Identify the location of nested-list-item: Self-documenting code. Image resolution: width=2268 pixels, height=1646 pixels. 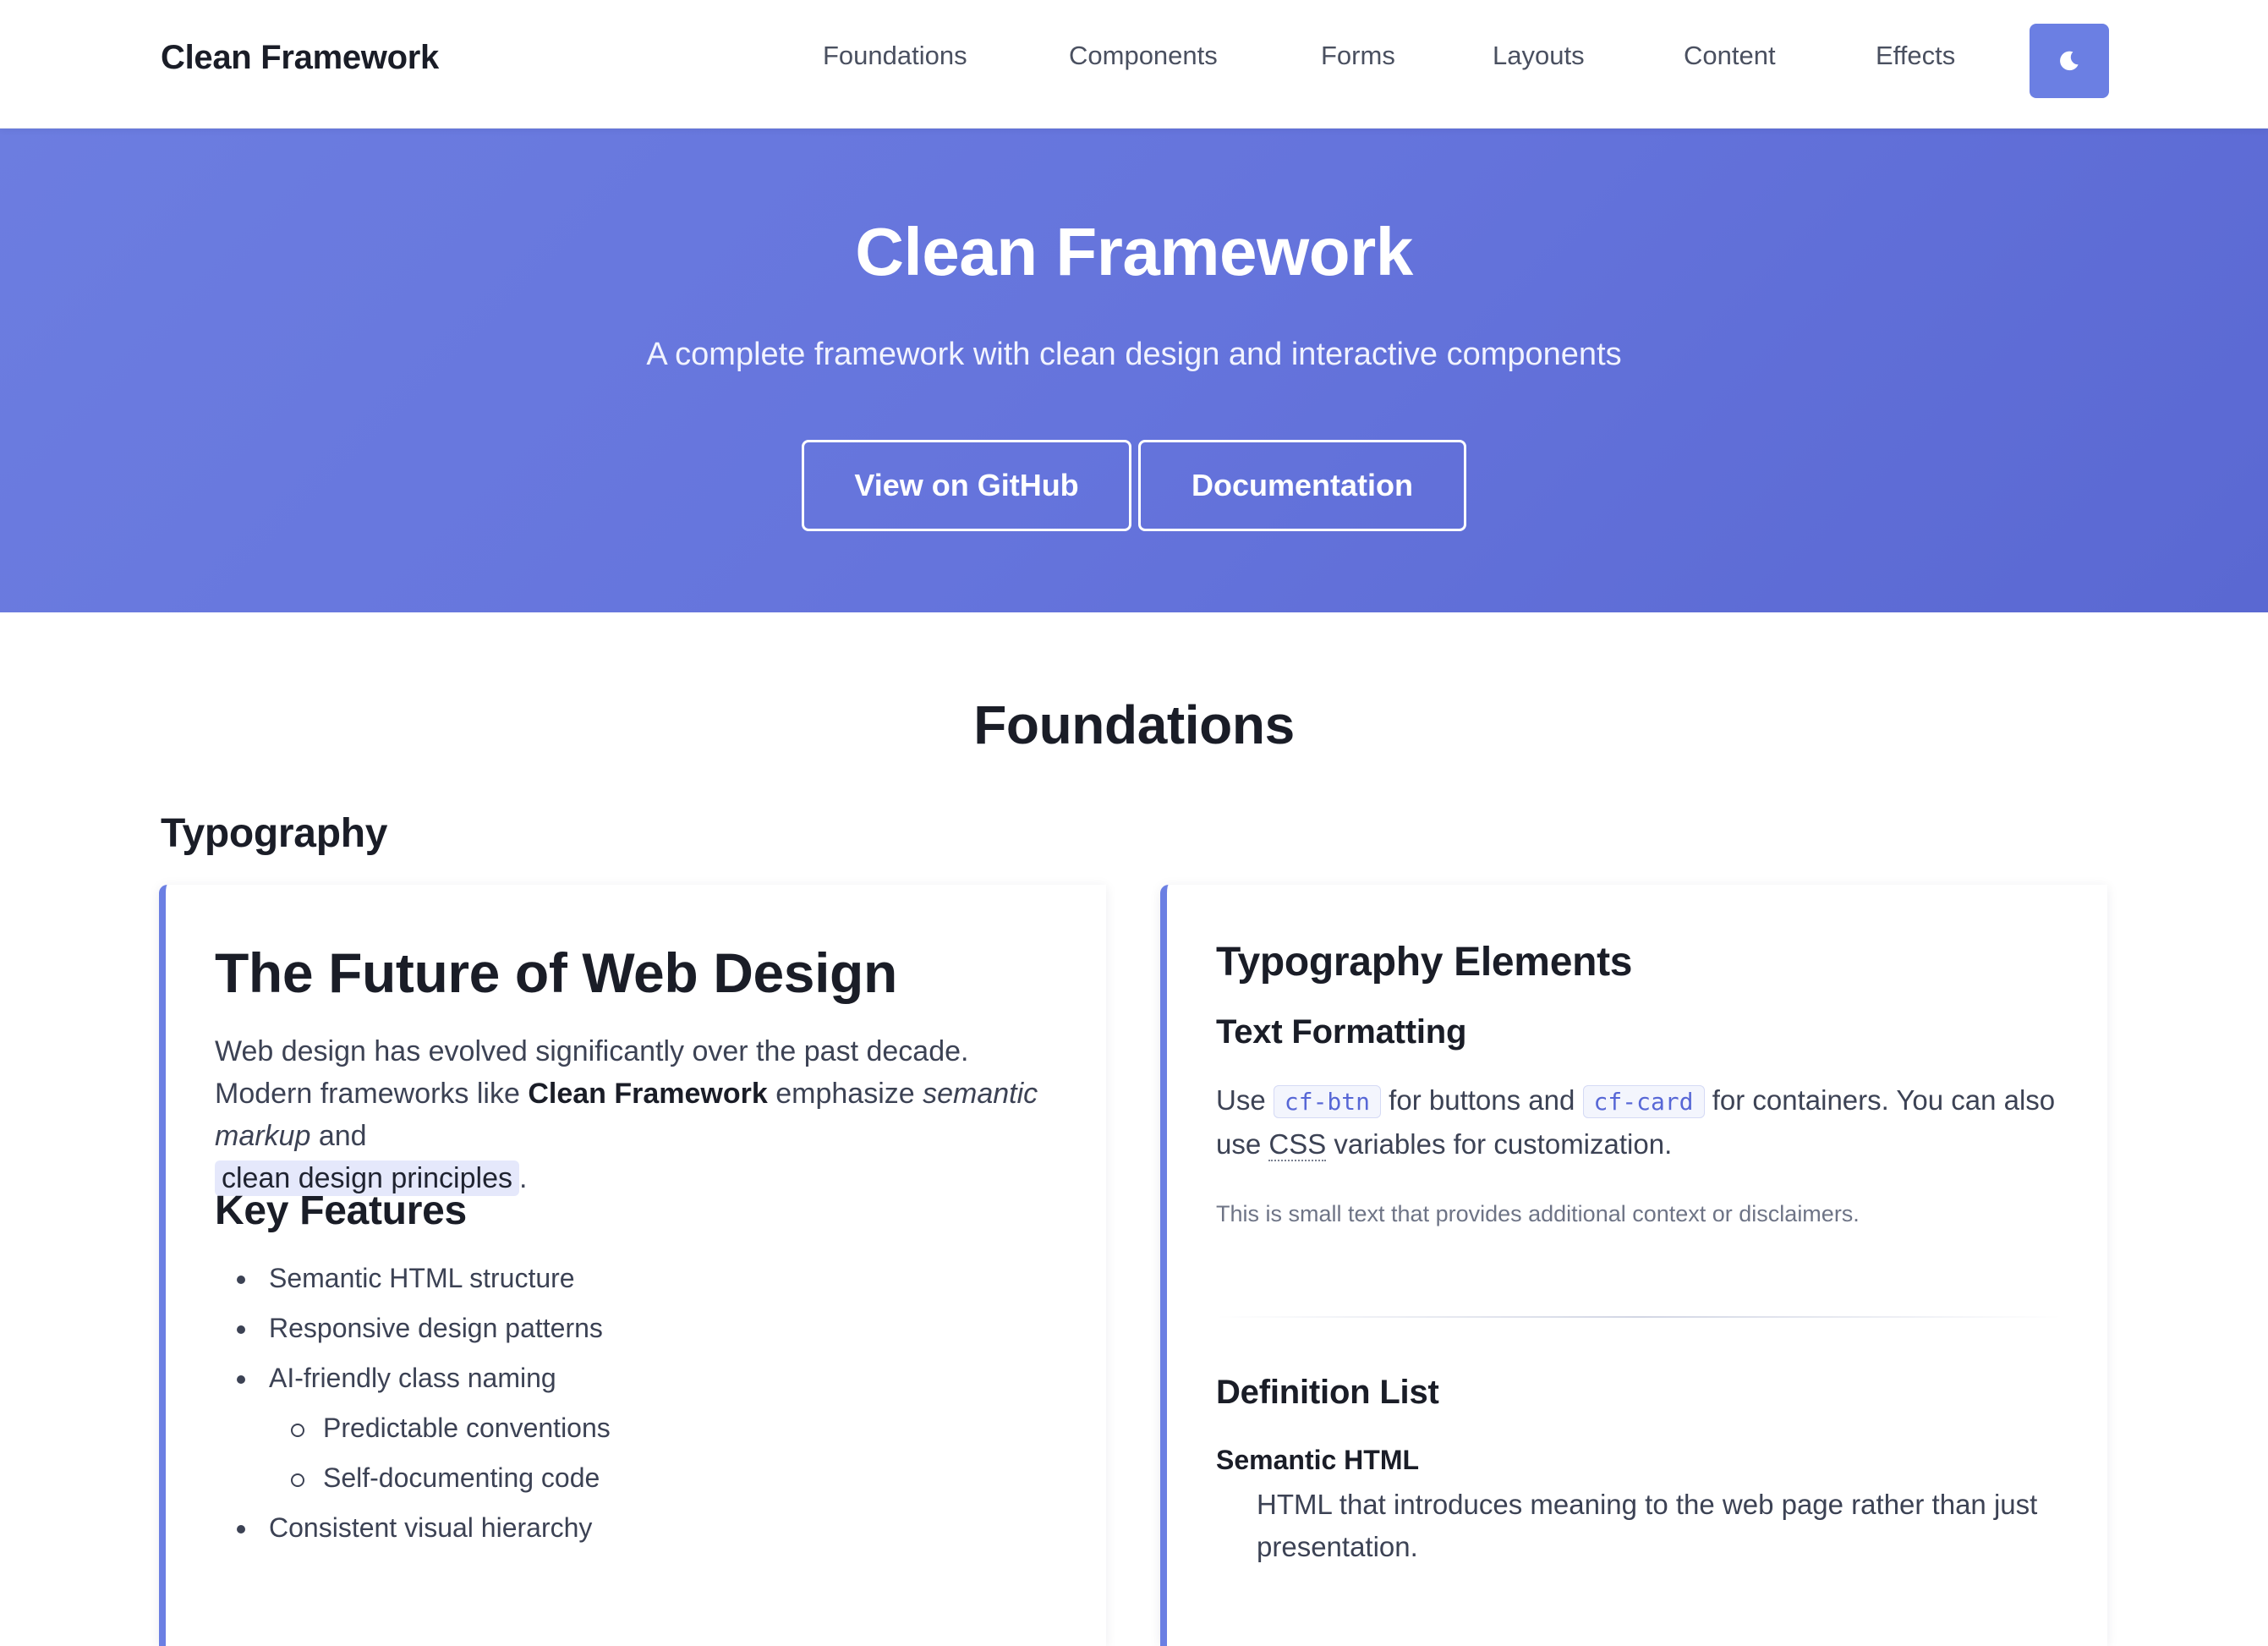
(637, 1478).